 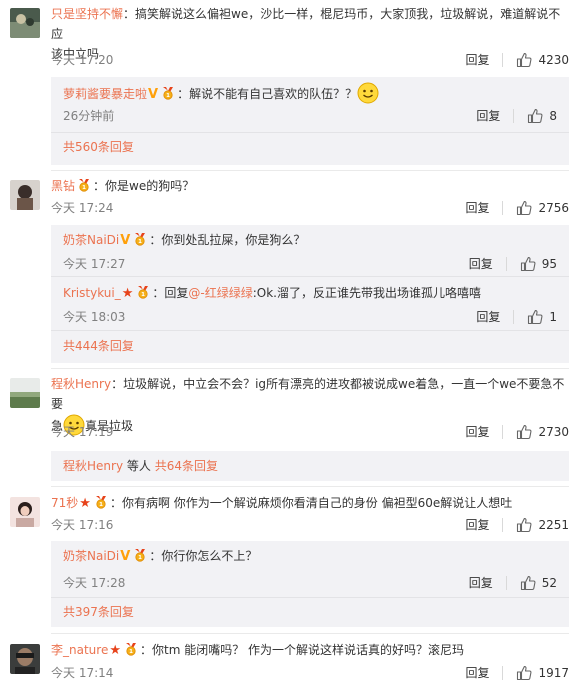 I want to click on like-count: 2756, so click(x=553, y=208).